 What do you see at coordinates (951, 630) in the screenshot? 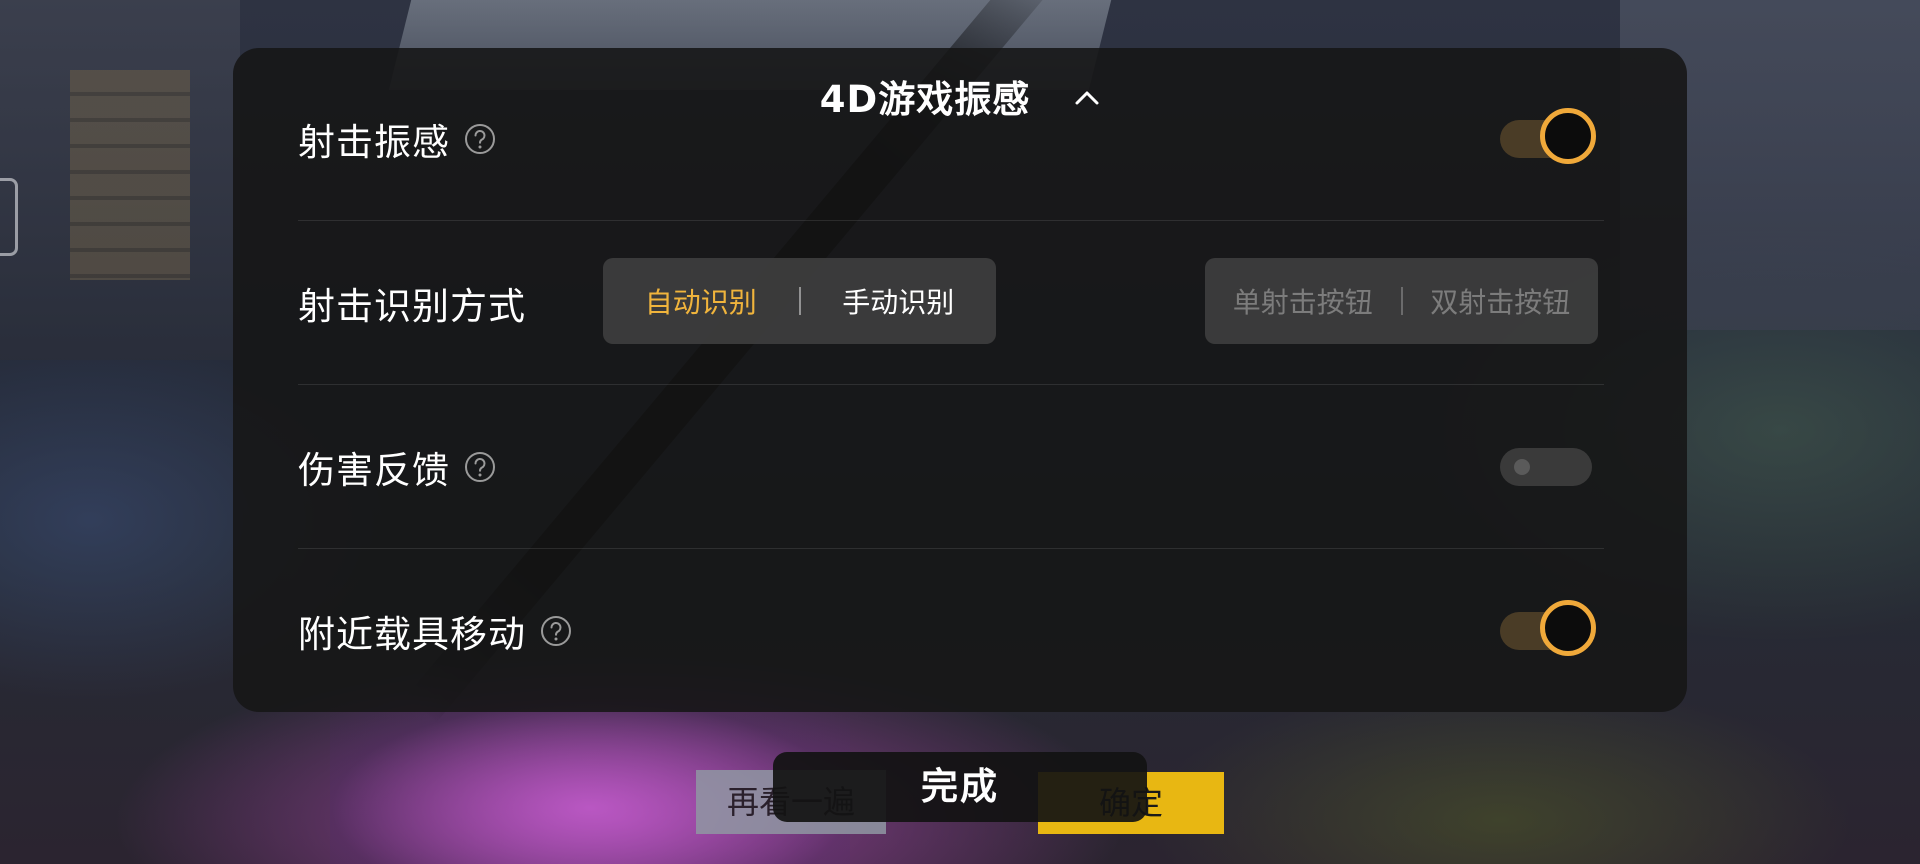
I see `row-nearby-vehicle-movement: 附近载具移动` at bounding box center [951, 630].